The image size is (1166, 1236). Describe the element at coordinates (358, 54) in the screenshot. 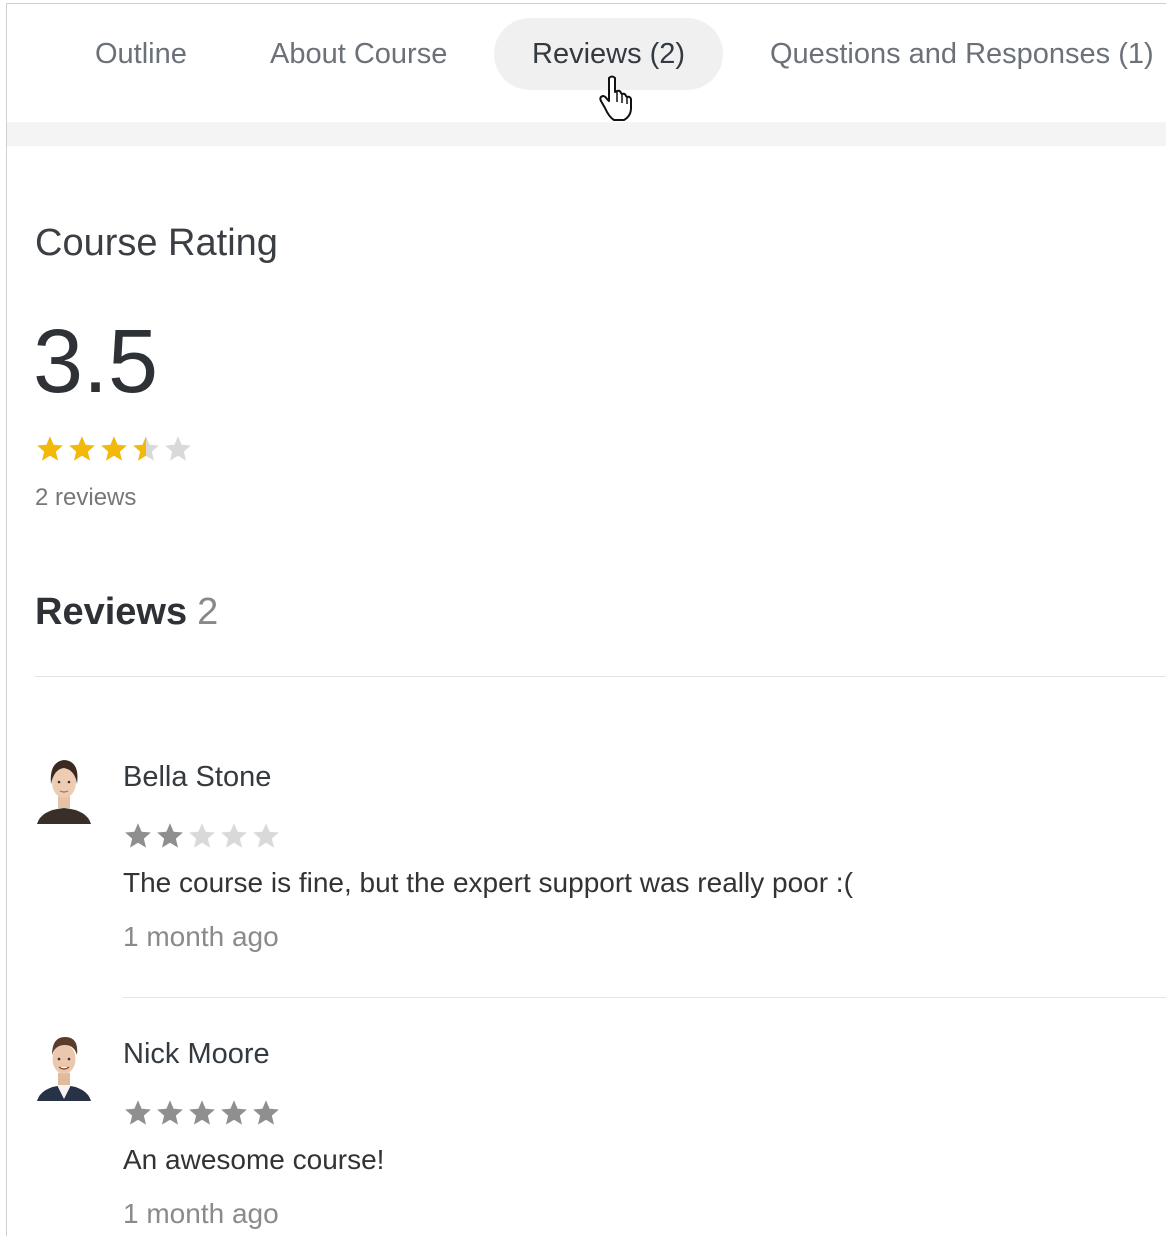

I see `tab-about-course: About Course` at that location.